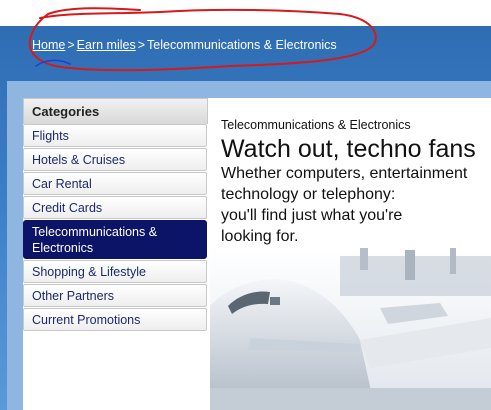  I want to click on category-flights: Flights, so click(115, 135).